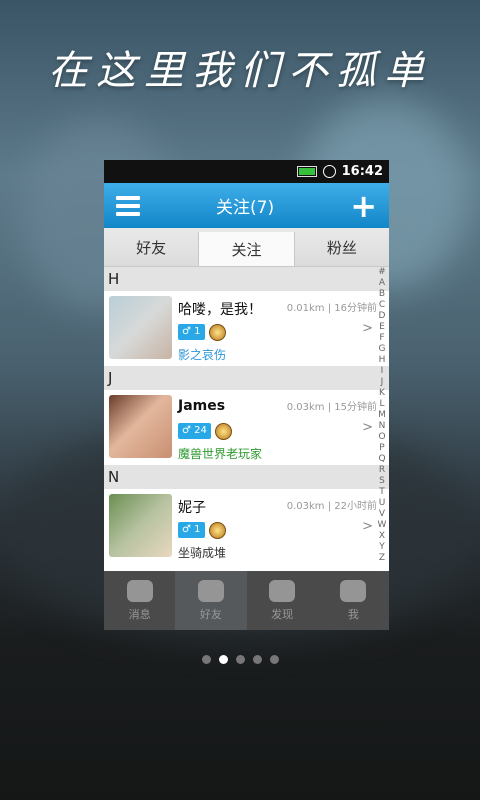  I want to click on index-letter: C, so click(382, 305).